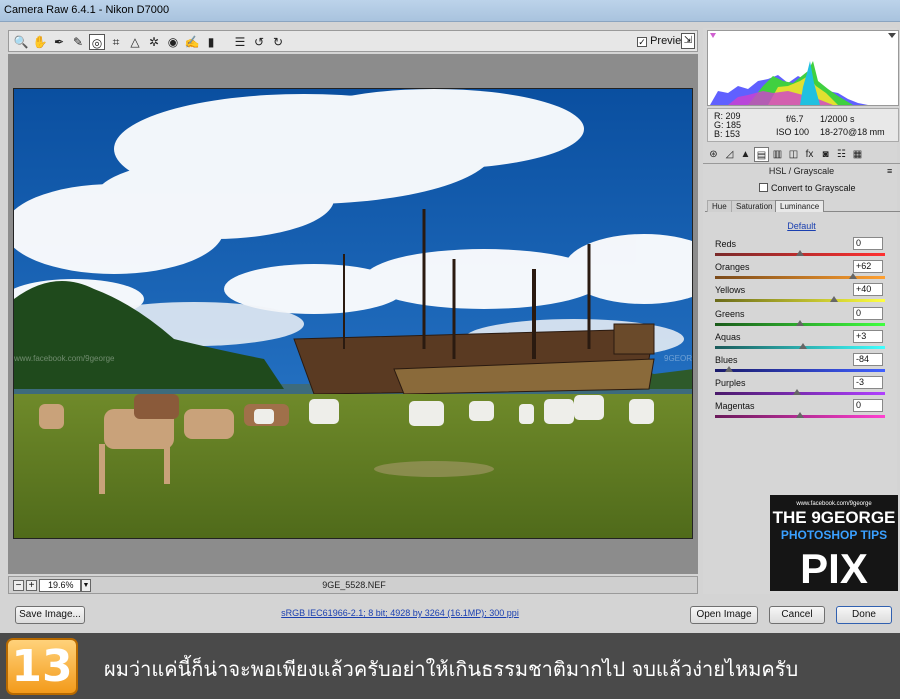 The width and height of the screenshot is (900, 699). I want to click on slider-yellows: Yellows +40, so click(800, 295).